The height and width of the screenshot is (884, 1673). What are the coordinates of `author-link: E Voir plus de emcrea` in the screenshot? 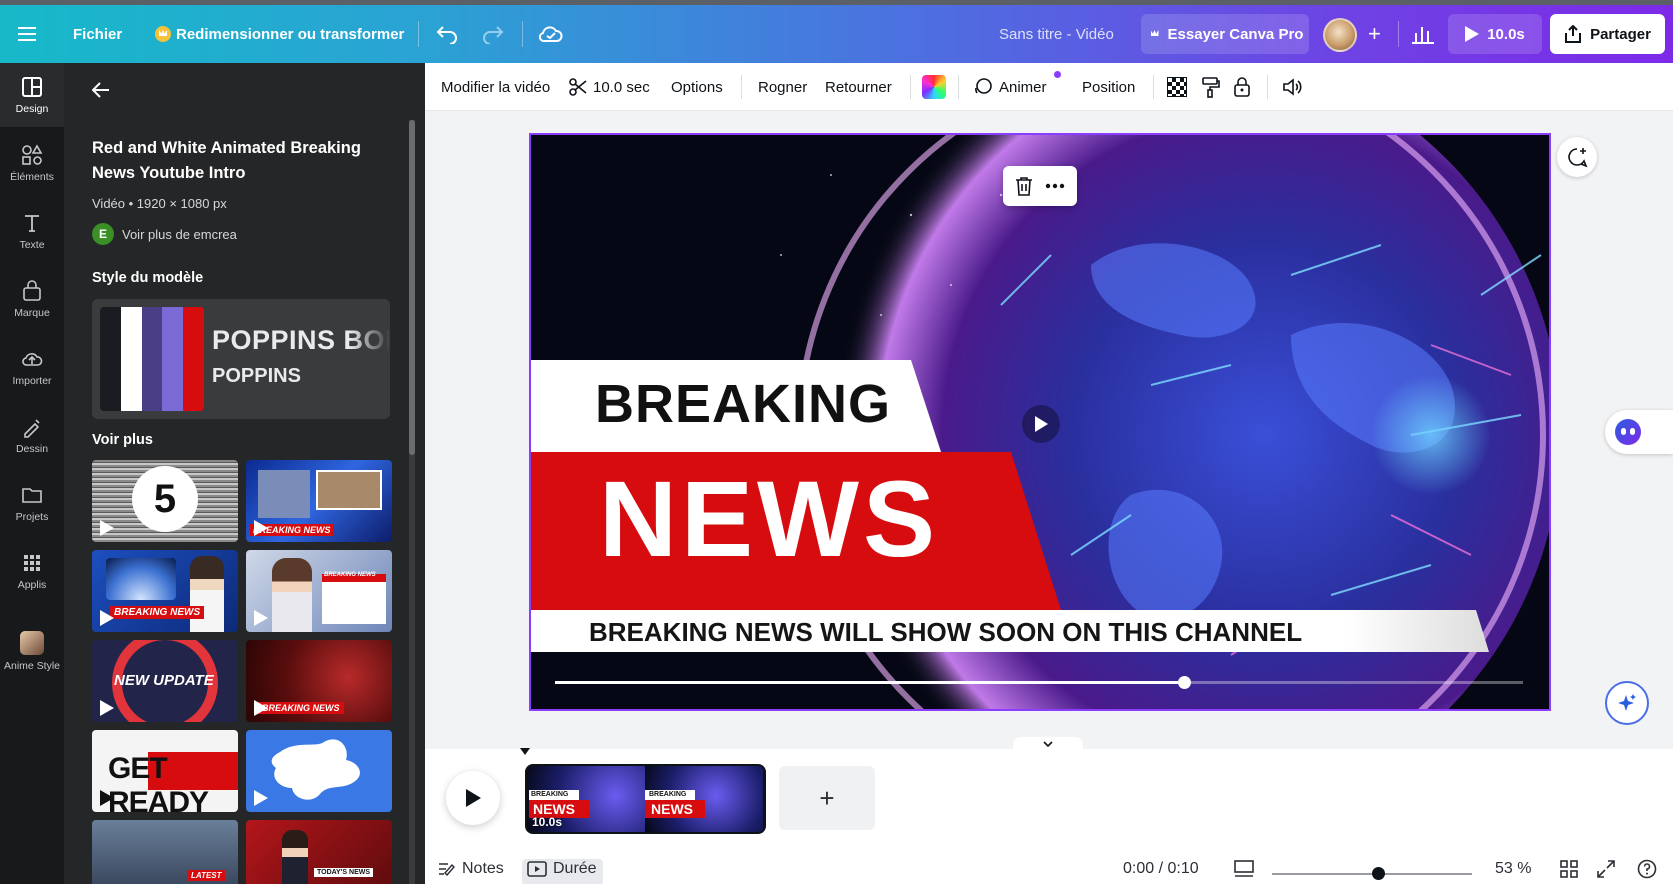 It's located at (164, 234).